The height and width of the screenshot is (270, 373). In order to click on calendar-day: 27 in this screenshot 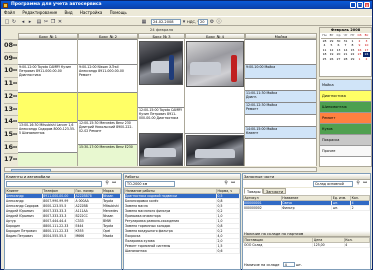, I will do `click(338, 59)`.